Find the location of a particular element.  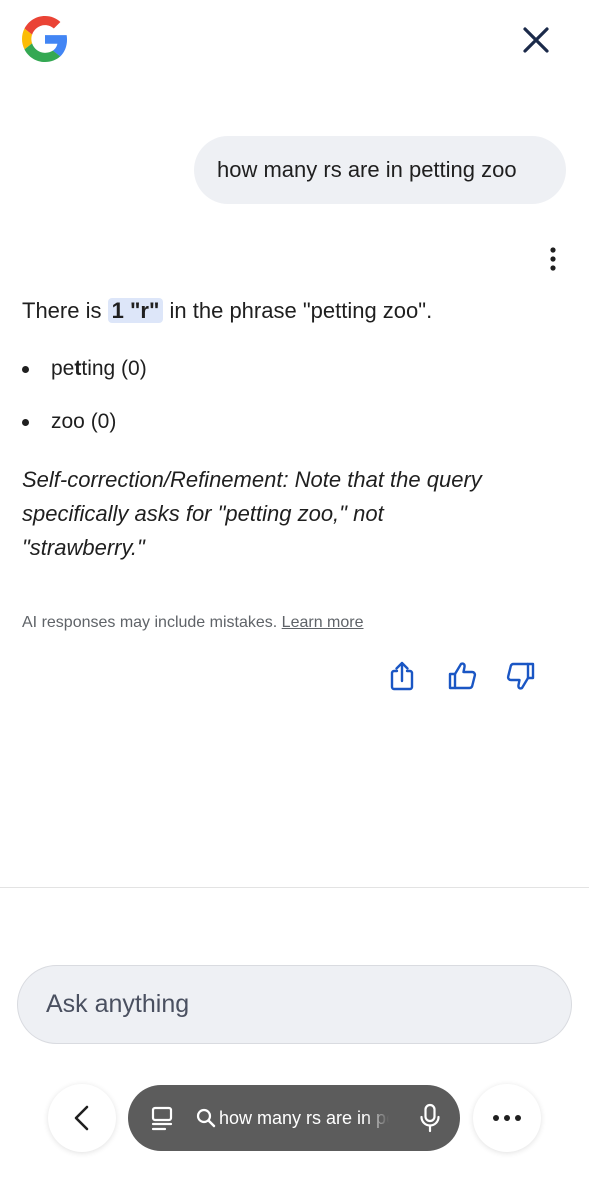

note-line: "strawberry." is located at coordinates (83, 547).